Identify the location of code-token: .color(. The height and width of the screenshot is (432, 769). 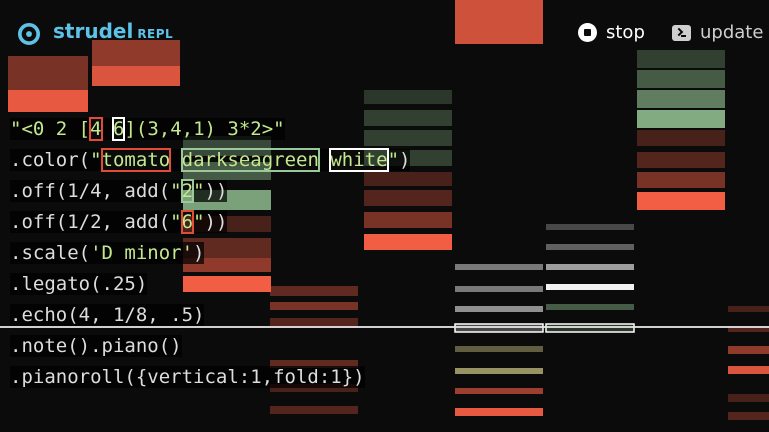
(50, 160).